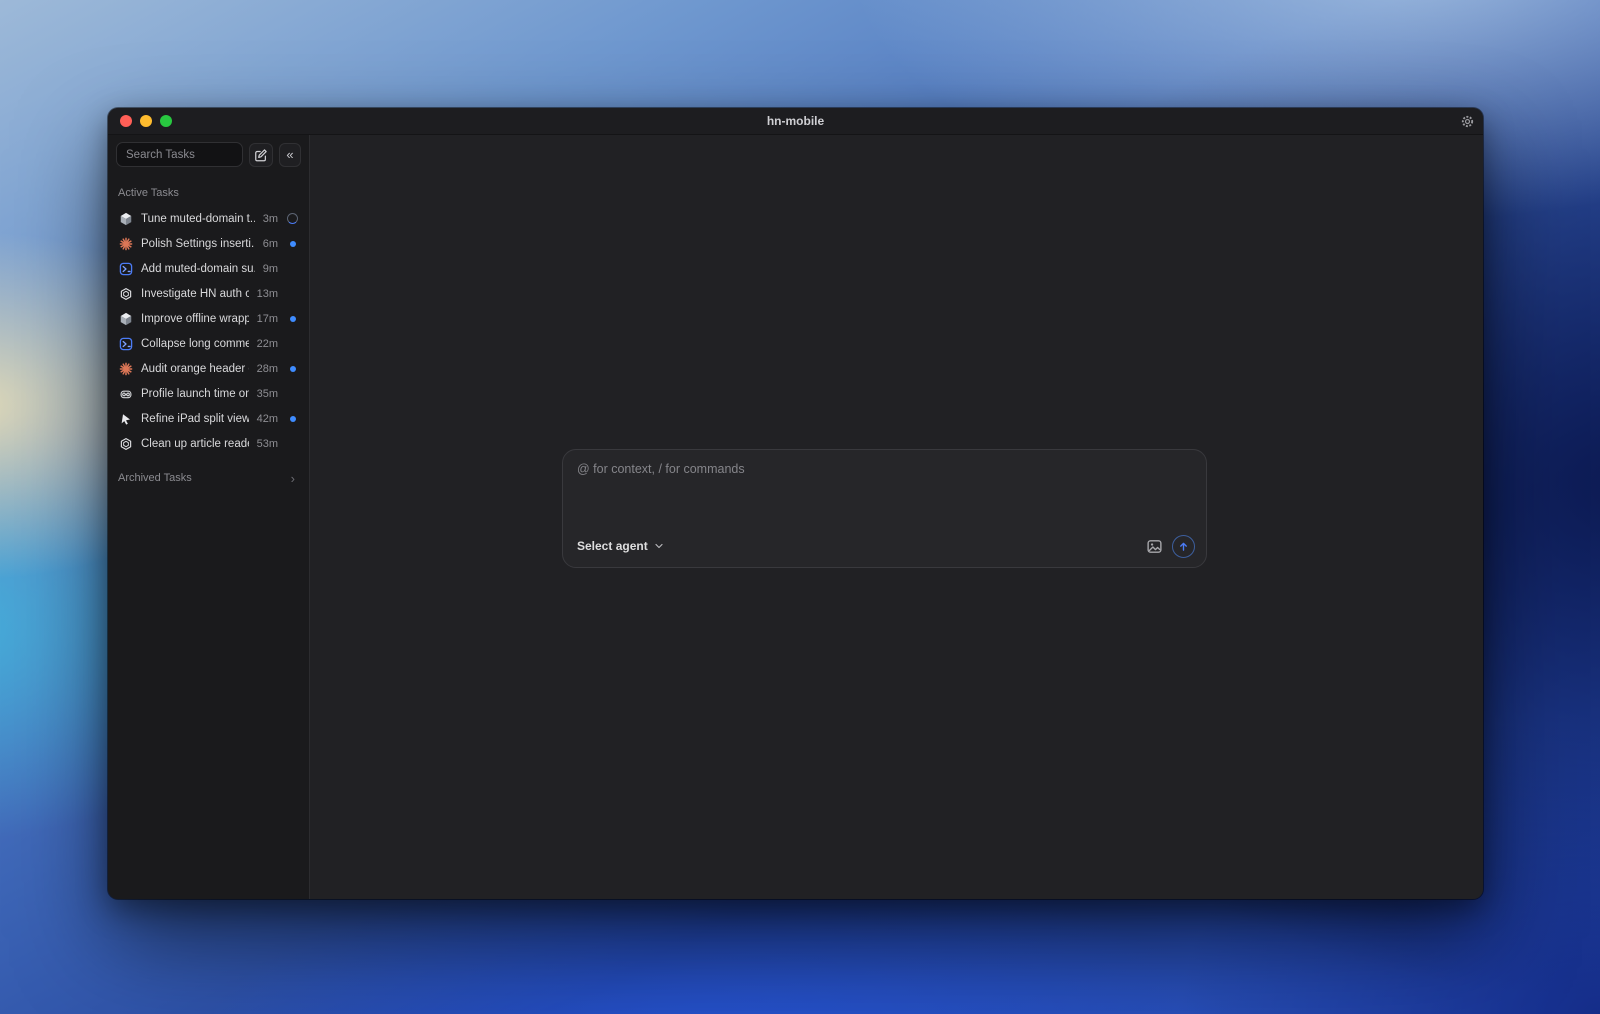 The image size is (1600, 1014). What do you see at coordinates (267, 443) in the screenshot?
I see `task-time: 53m` at bounding box center [267, 443].